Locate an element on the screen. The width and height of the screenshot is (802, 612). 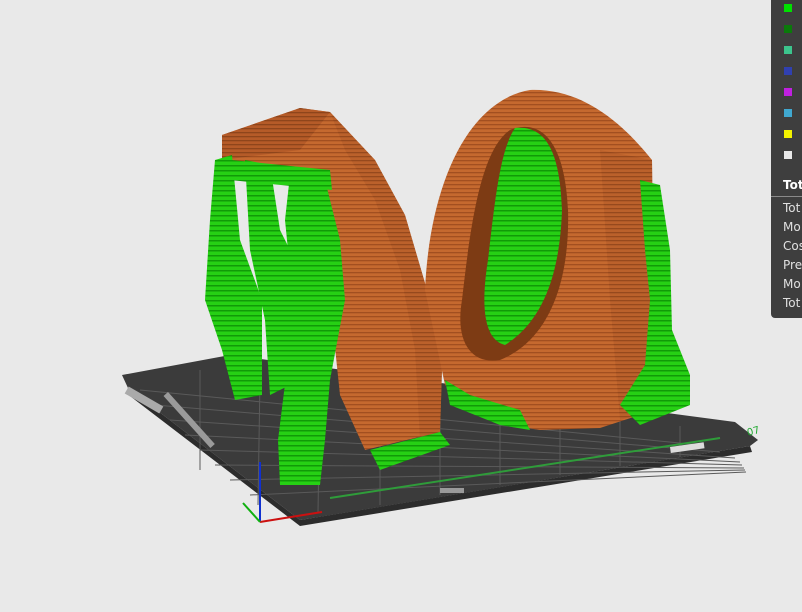
bed-label: 07 is located at coordinates (753, 432).